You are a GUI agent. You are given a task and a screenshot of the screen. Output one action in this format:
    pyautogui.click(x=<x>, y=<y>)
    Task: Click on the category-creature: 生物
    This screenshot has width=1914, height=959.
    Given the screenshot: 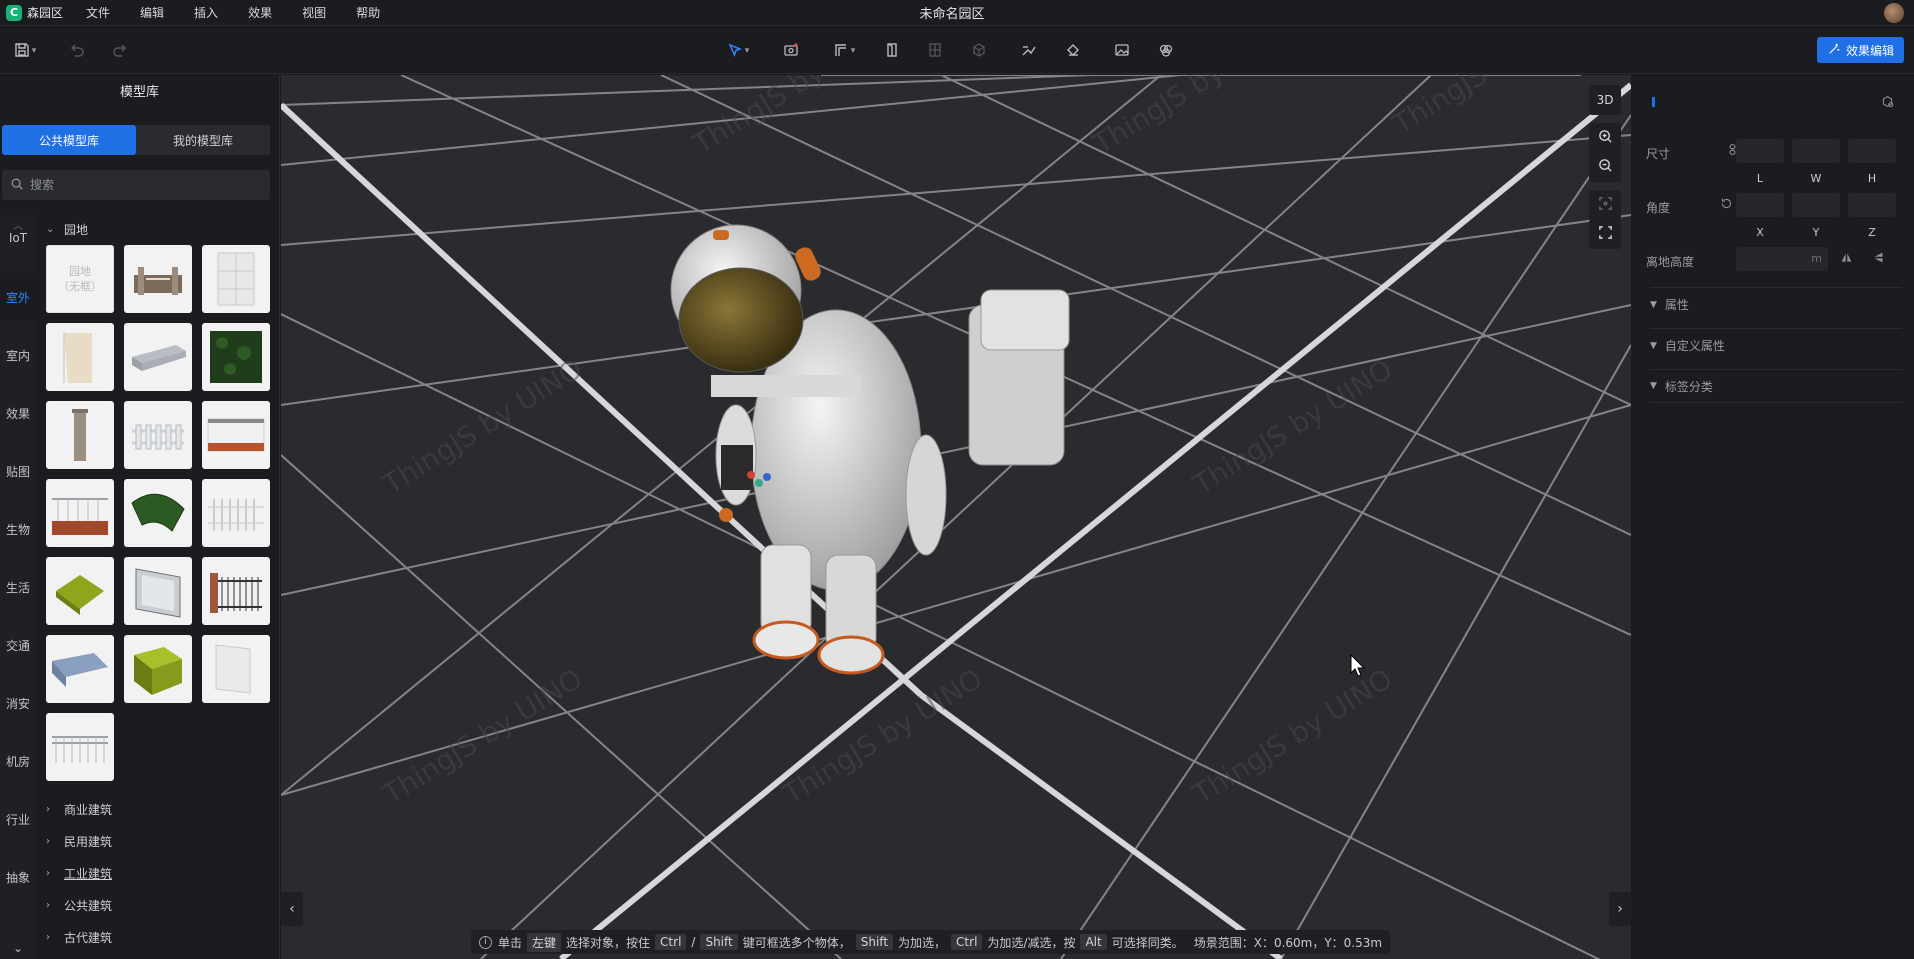 What is the action you would take?
    pyautogui.click(x=18, y=529)
    